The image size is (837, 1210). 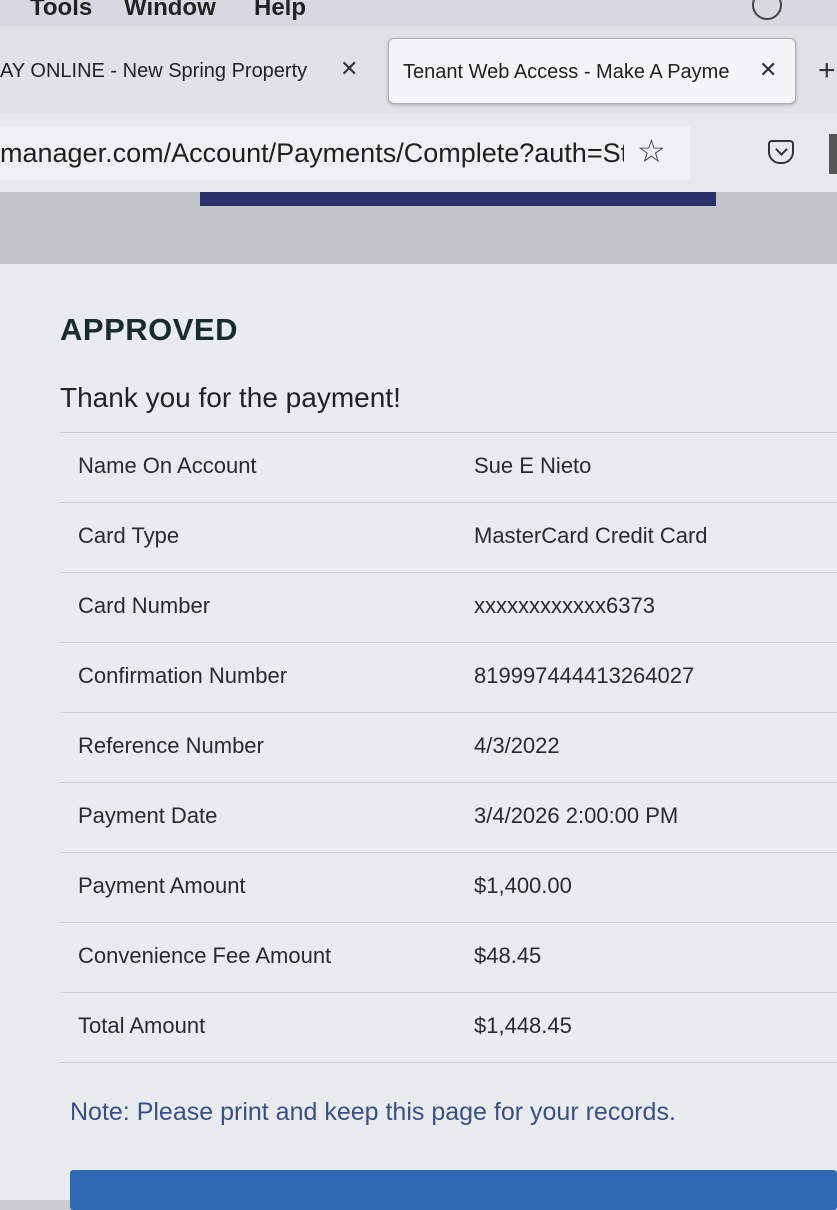 I want to click on detail-value: Sue E Nieto, so click(x=533, y=465).